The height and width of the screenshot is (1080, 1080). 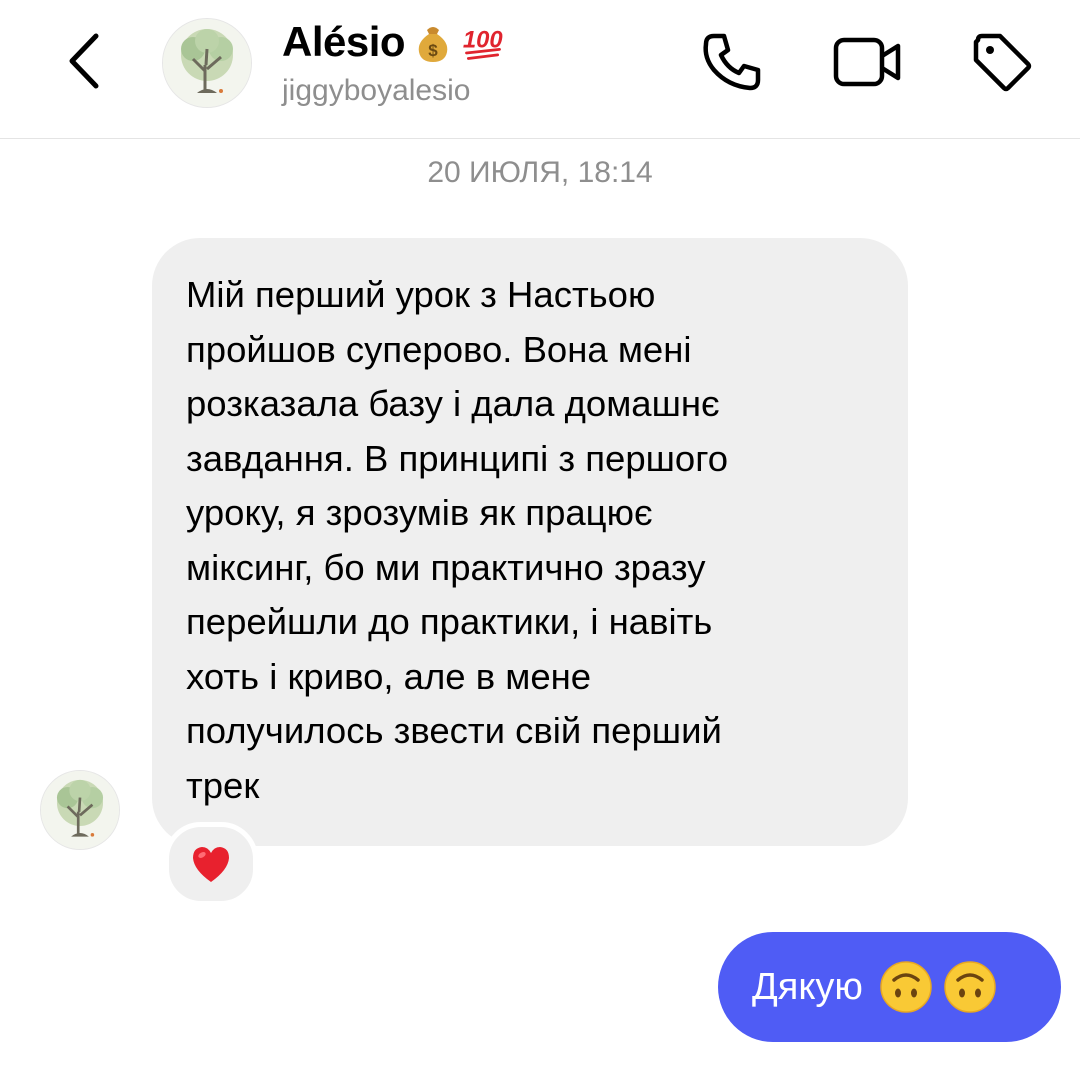 I want to click on video-camera-icon, so click(x=867, y=62).